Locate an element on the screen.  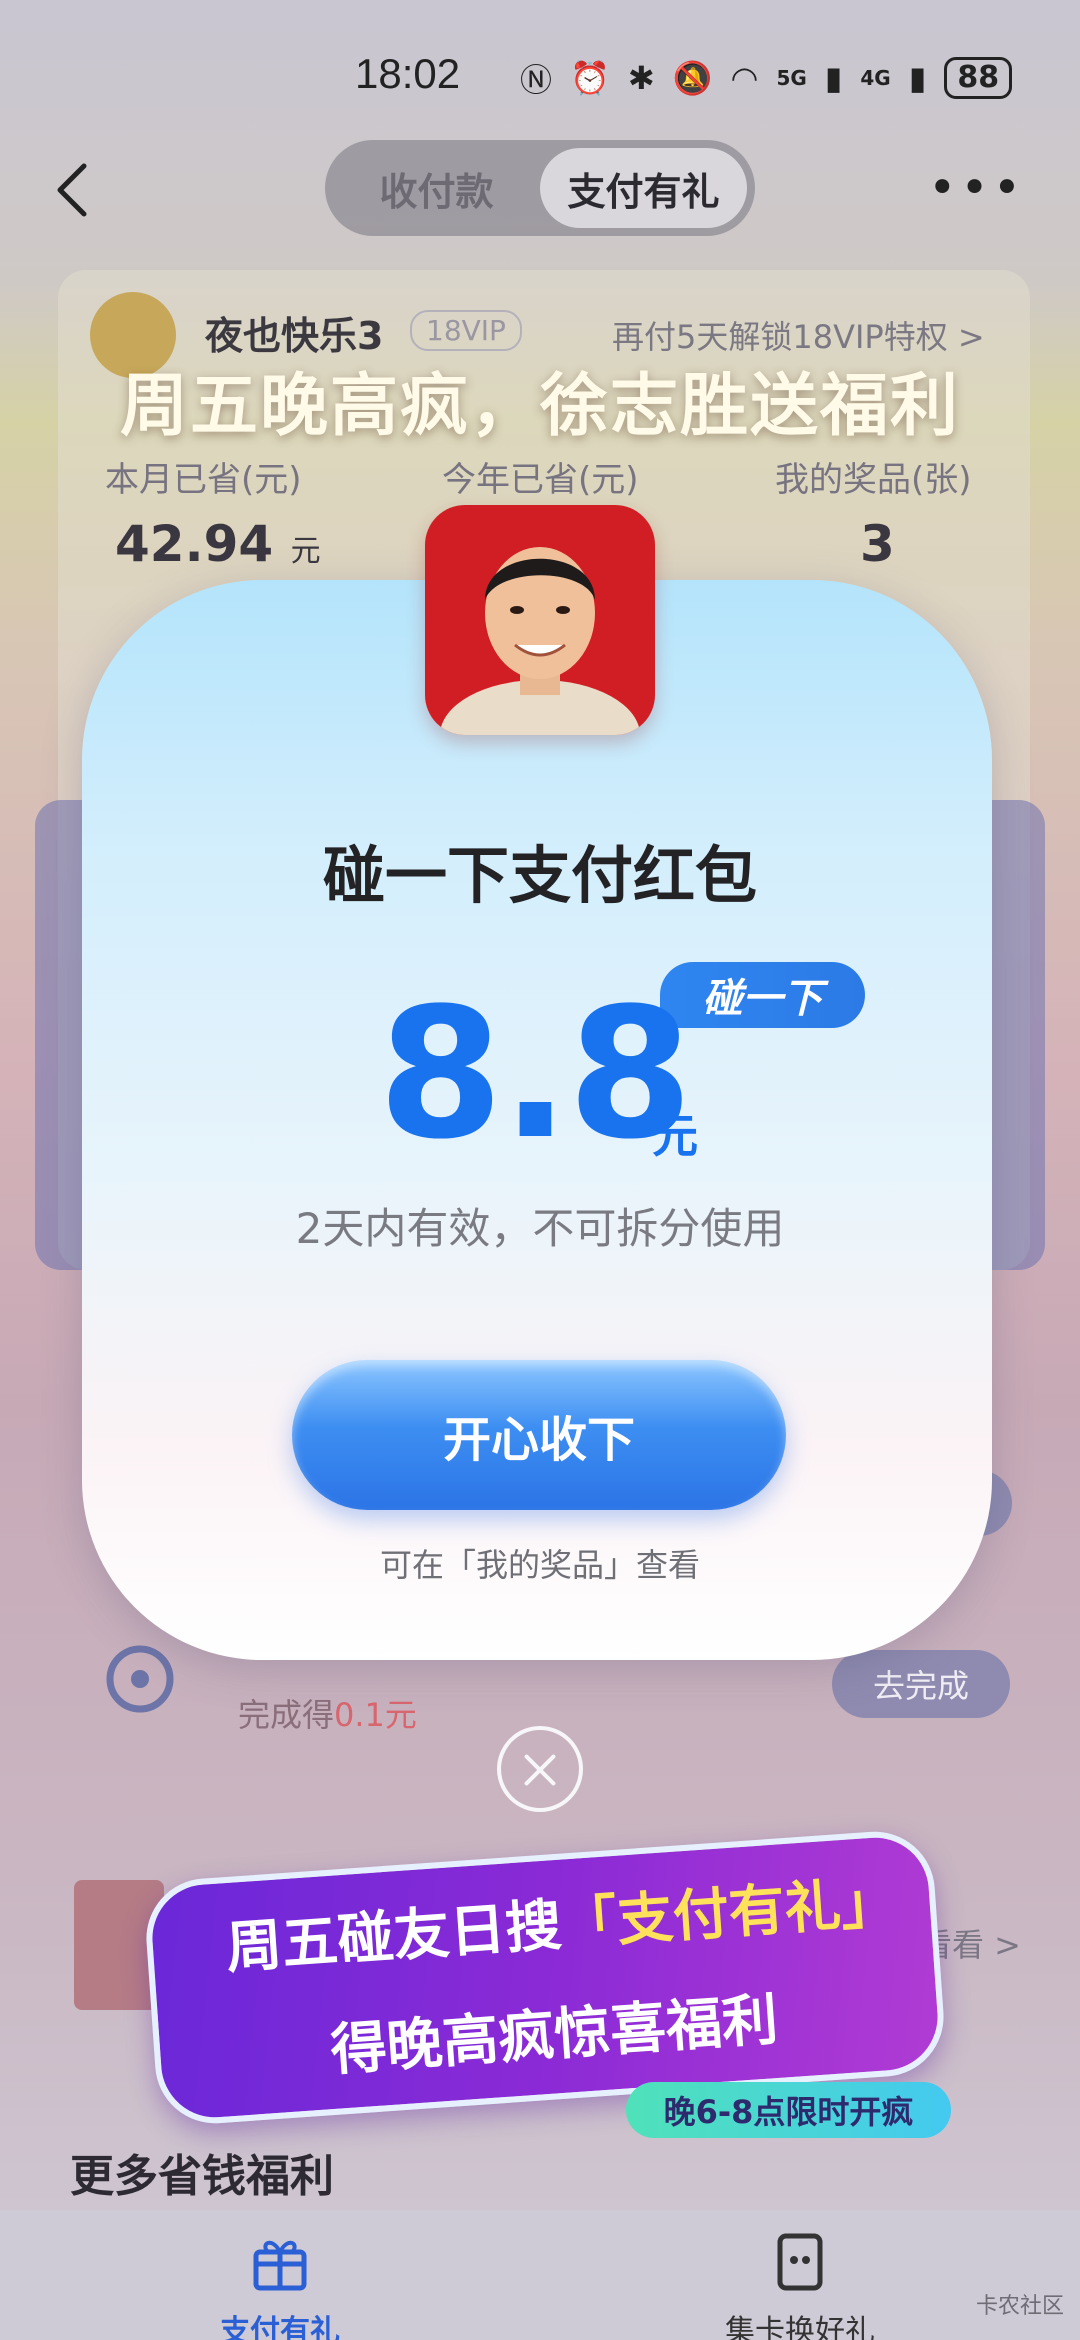
task-complete-button: 去完成 is located at coordinates (921, 1684).